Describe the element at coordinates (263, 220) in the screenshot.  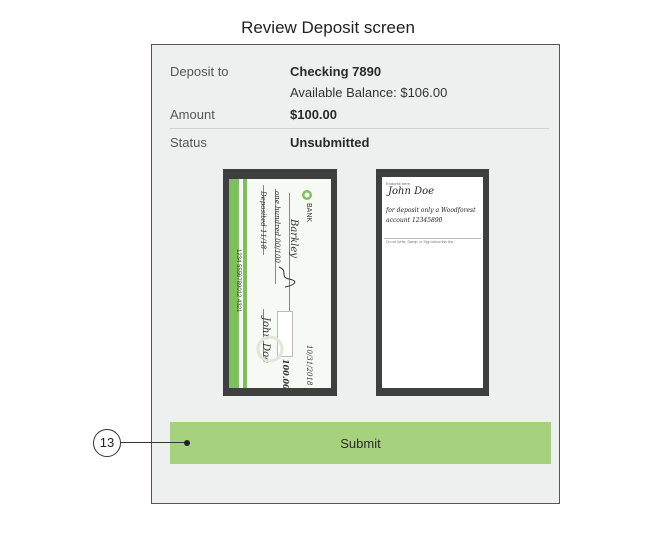
I see `check-memo: Deposited 11/18` at that location.